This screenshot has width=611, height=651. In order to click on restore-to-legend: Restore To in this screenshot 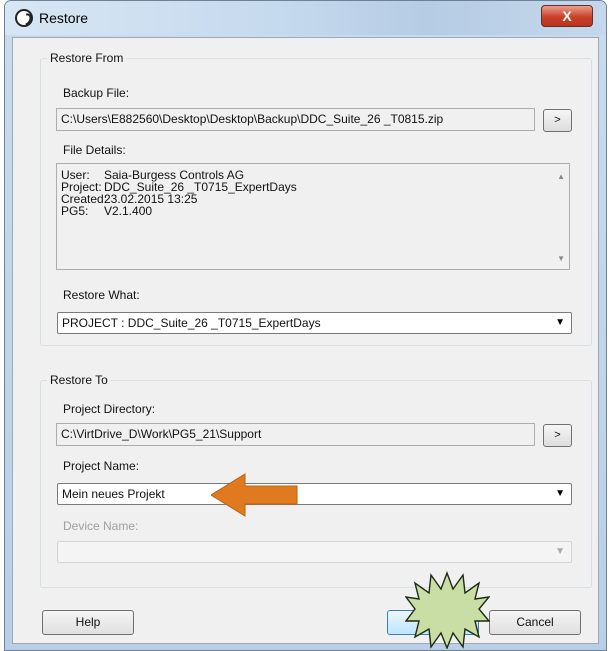, I will do `click(79, 380)`.